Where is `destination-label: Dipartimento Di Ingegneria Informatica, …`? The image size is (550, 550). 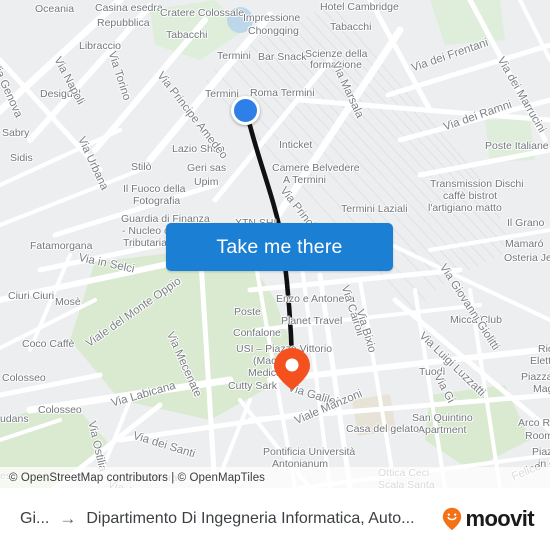
destination-label: Dipartimento Di Ingegneria Informatica, … is located at coordinates (250, 518).